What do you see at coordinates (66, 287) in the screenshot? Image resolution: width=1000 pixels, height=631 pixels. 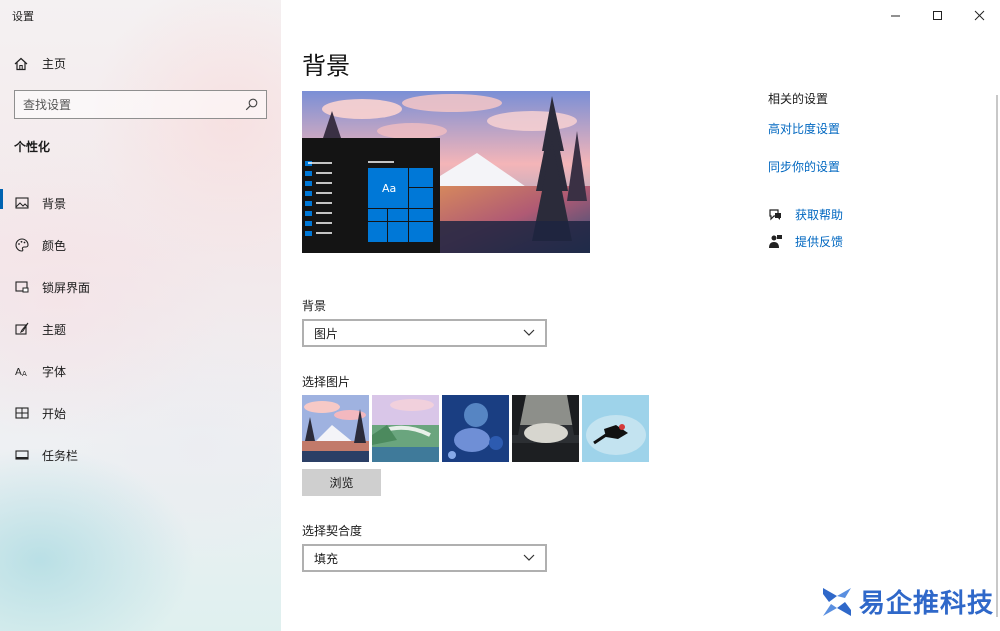 I see `sidebar-item-label: 锁屏界面` at bounding box center [66, 287].